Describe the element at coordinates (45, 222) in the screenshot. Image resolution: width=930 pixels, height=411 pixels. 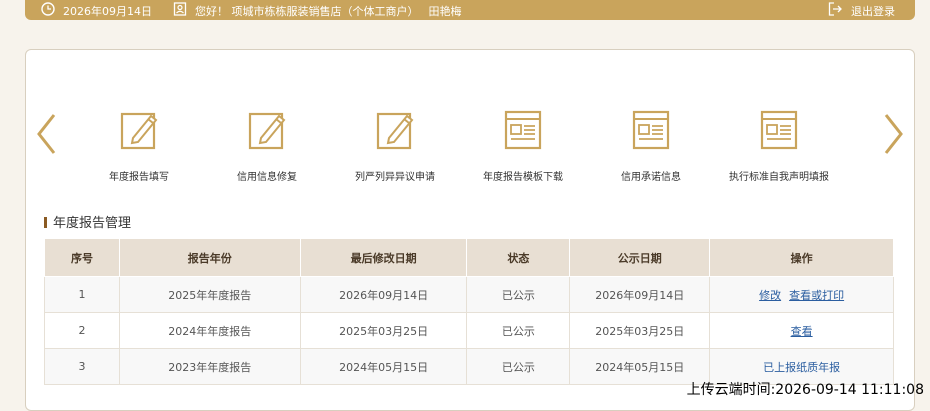
I see `section-marker` at that location.